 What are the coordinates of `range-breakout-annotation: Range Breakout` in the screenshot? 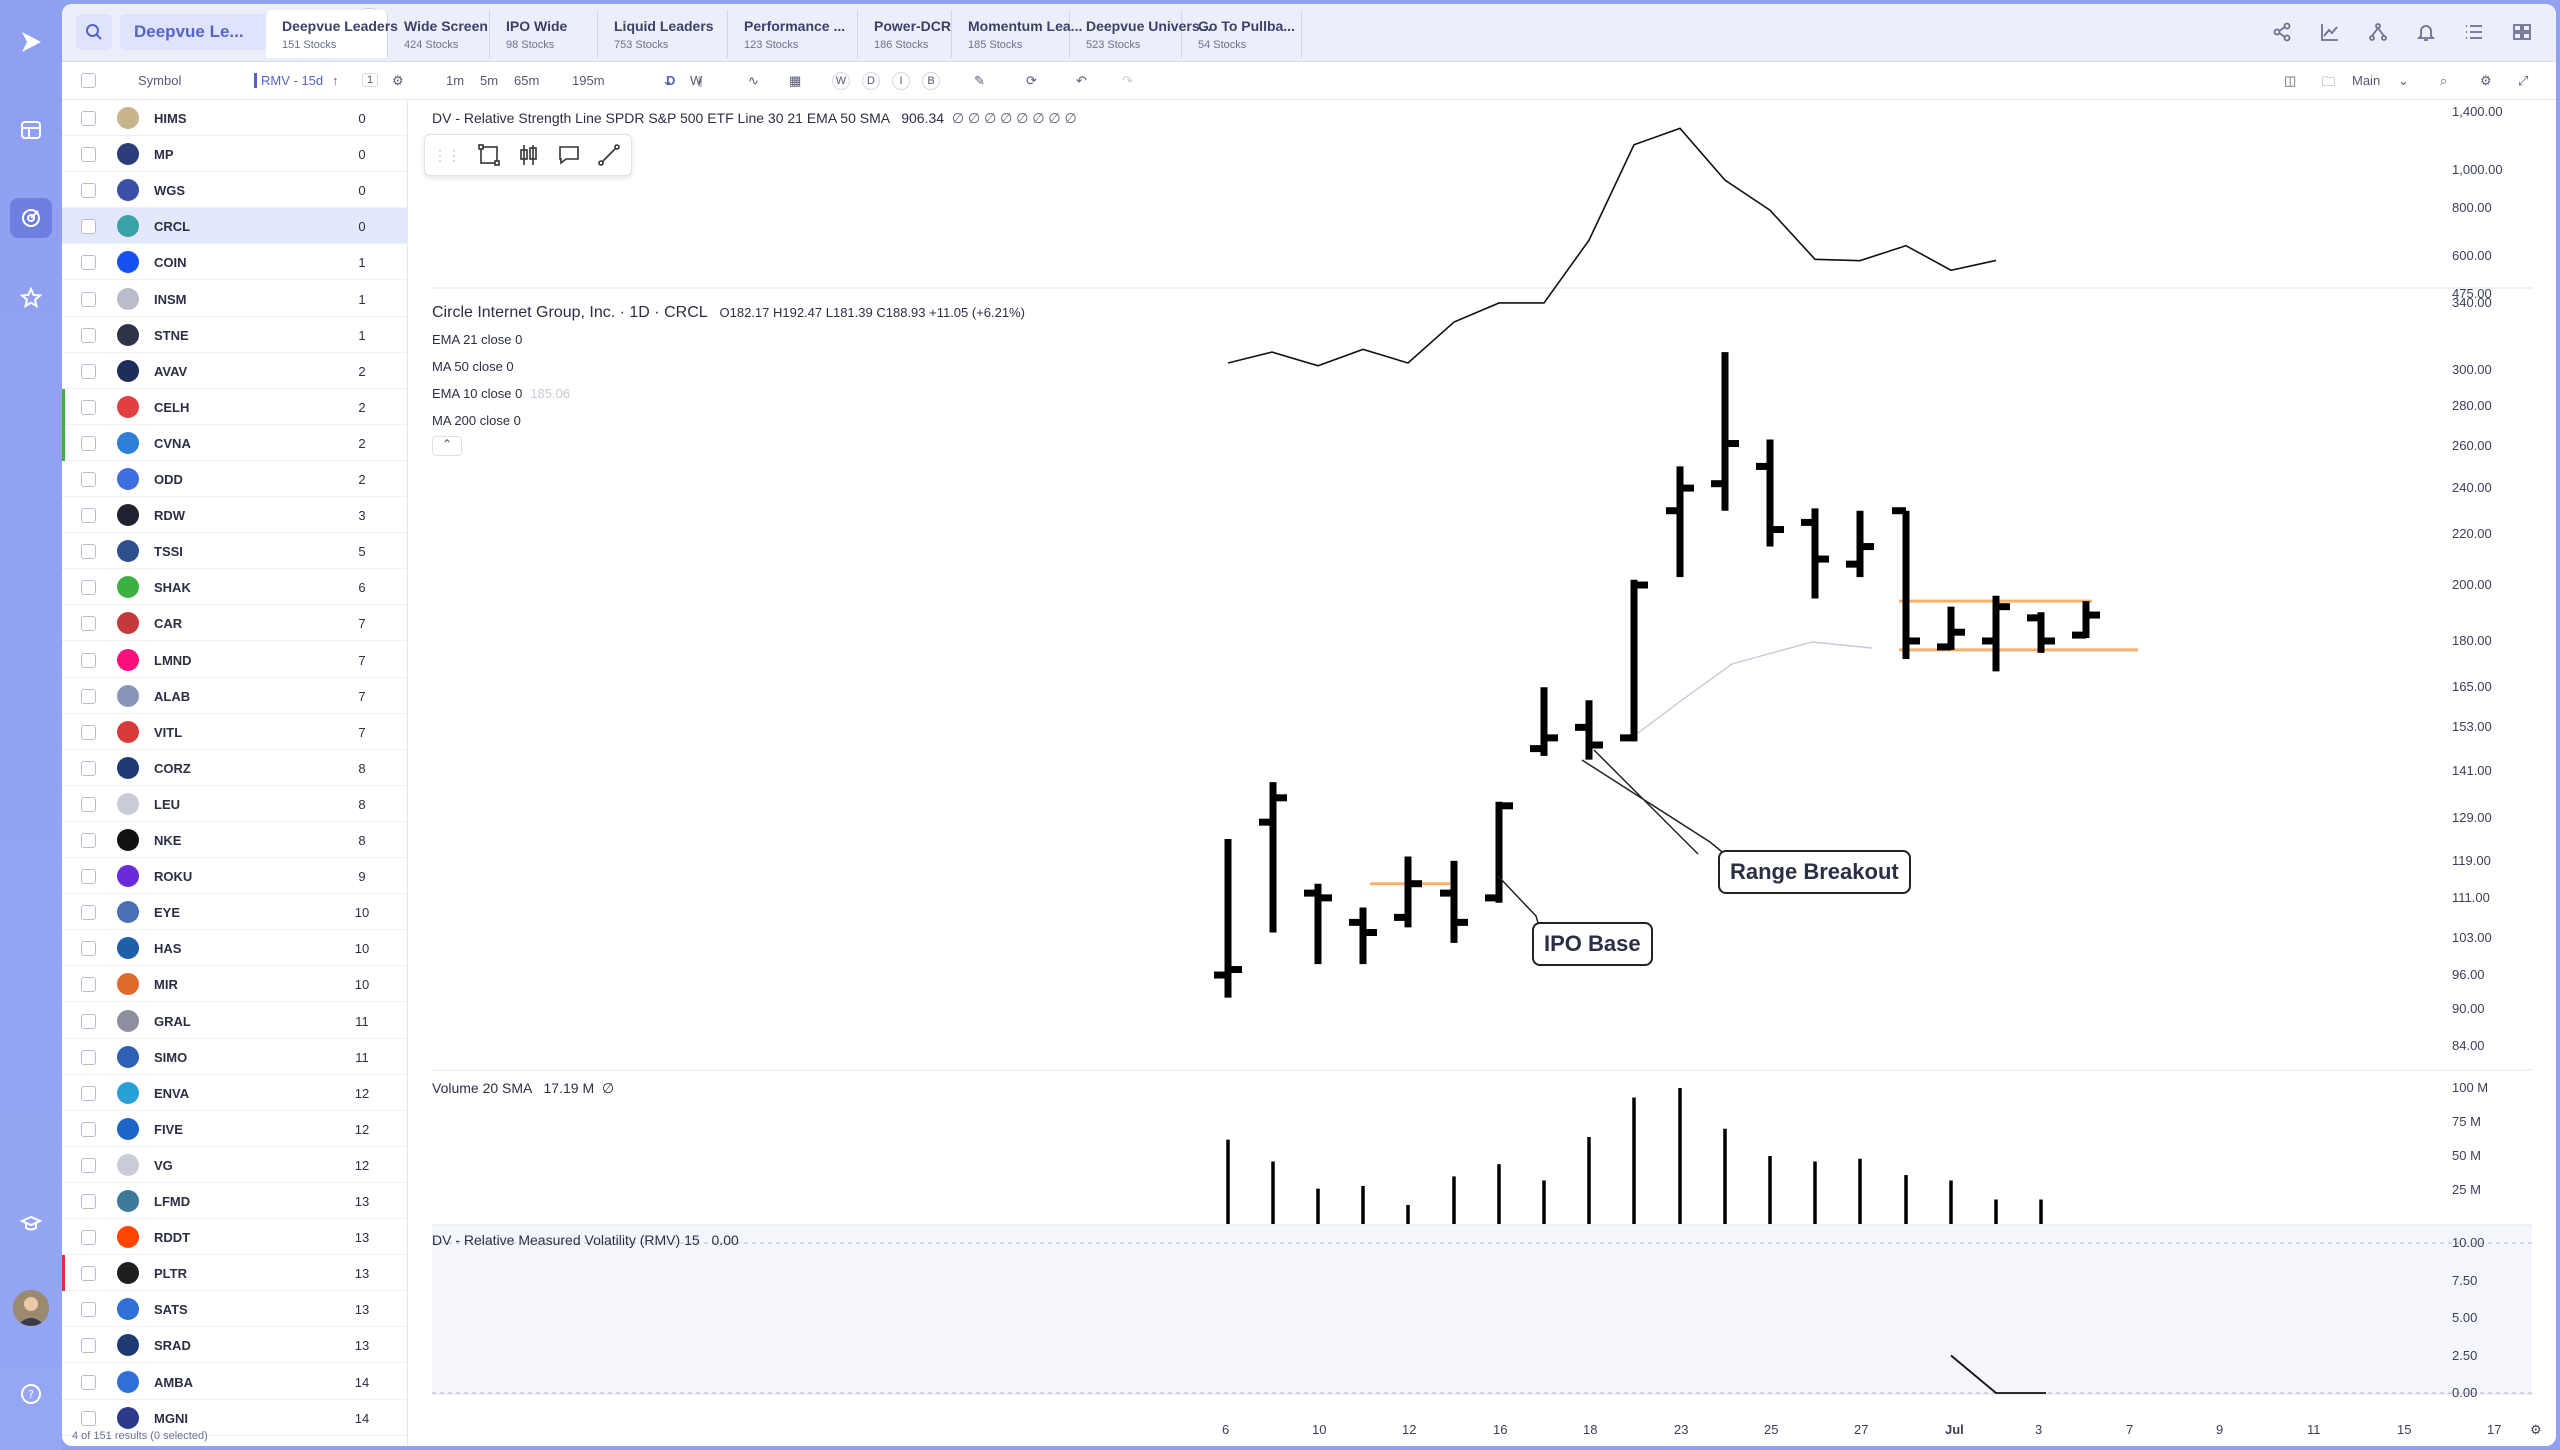 It's located at (1814, 872).